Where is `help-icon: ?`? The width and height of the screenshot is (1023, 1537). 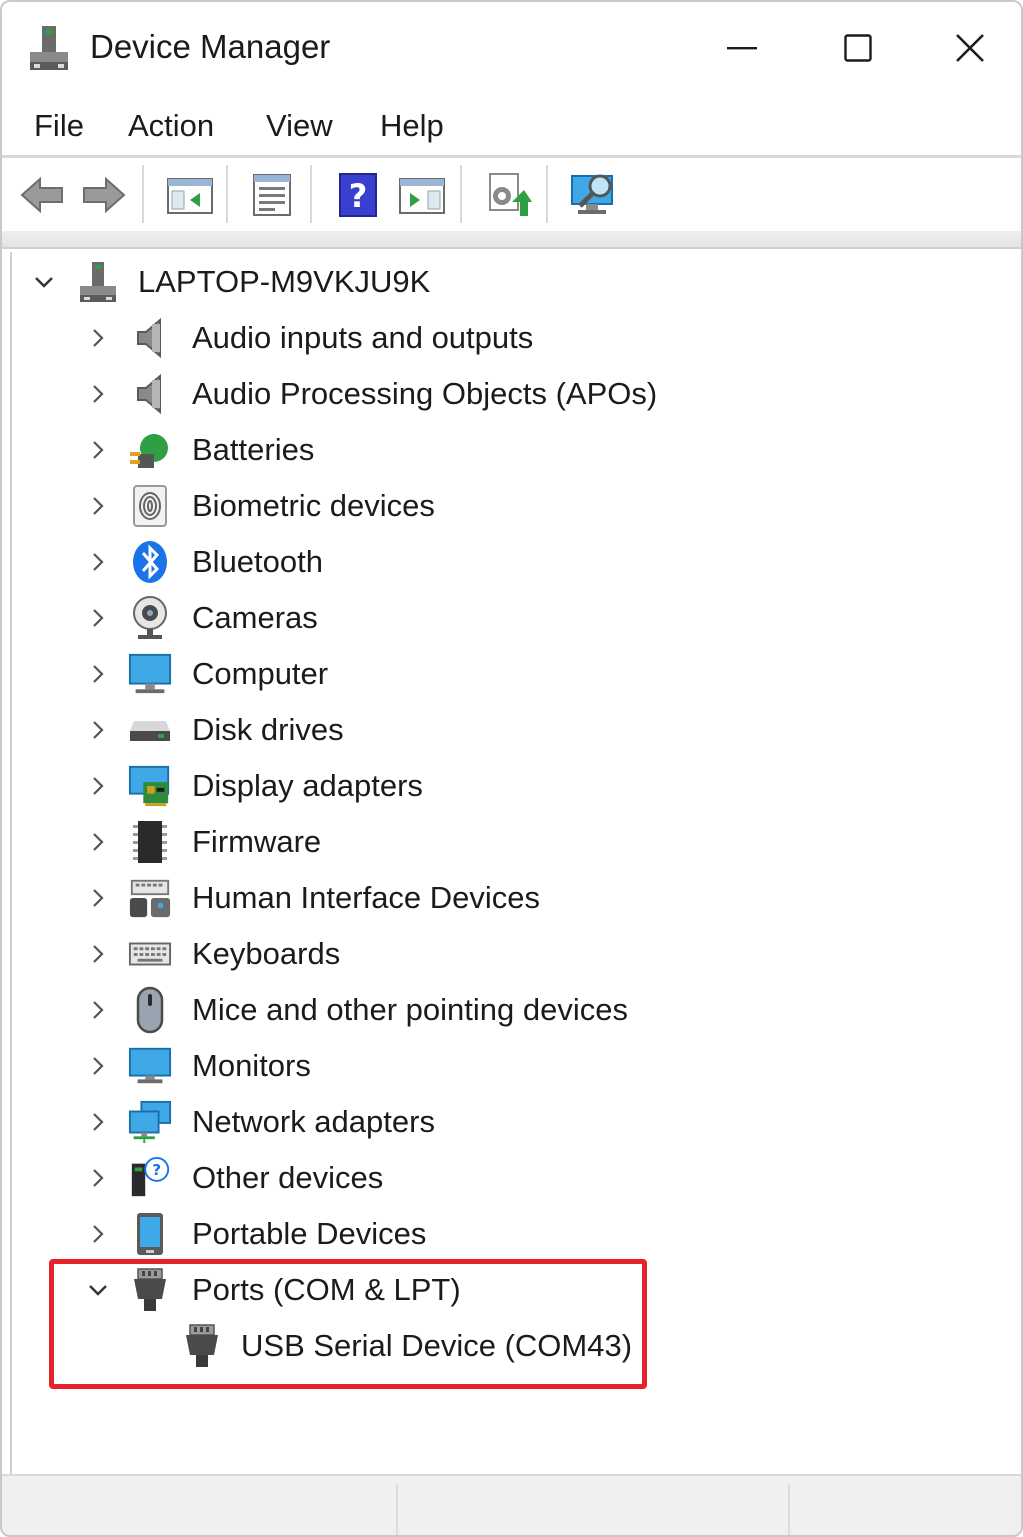
help-icon: ? is located at coordinates (358, 195).